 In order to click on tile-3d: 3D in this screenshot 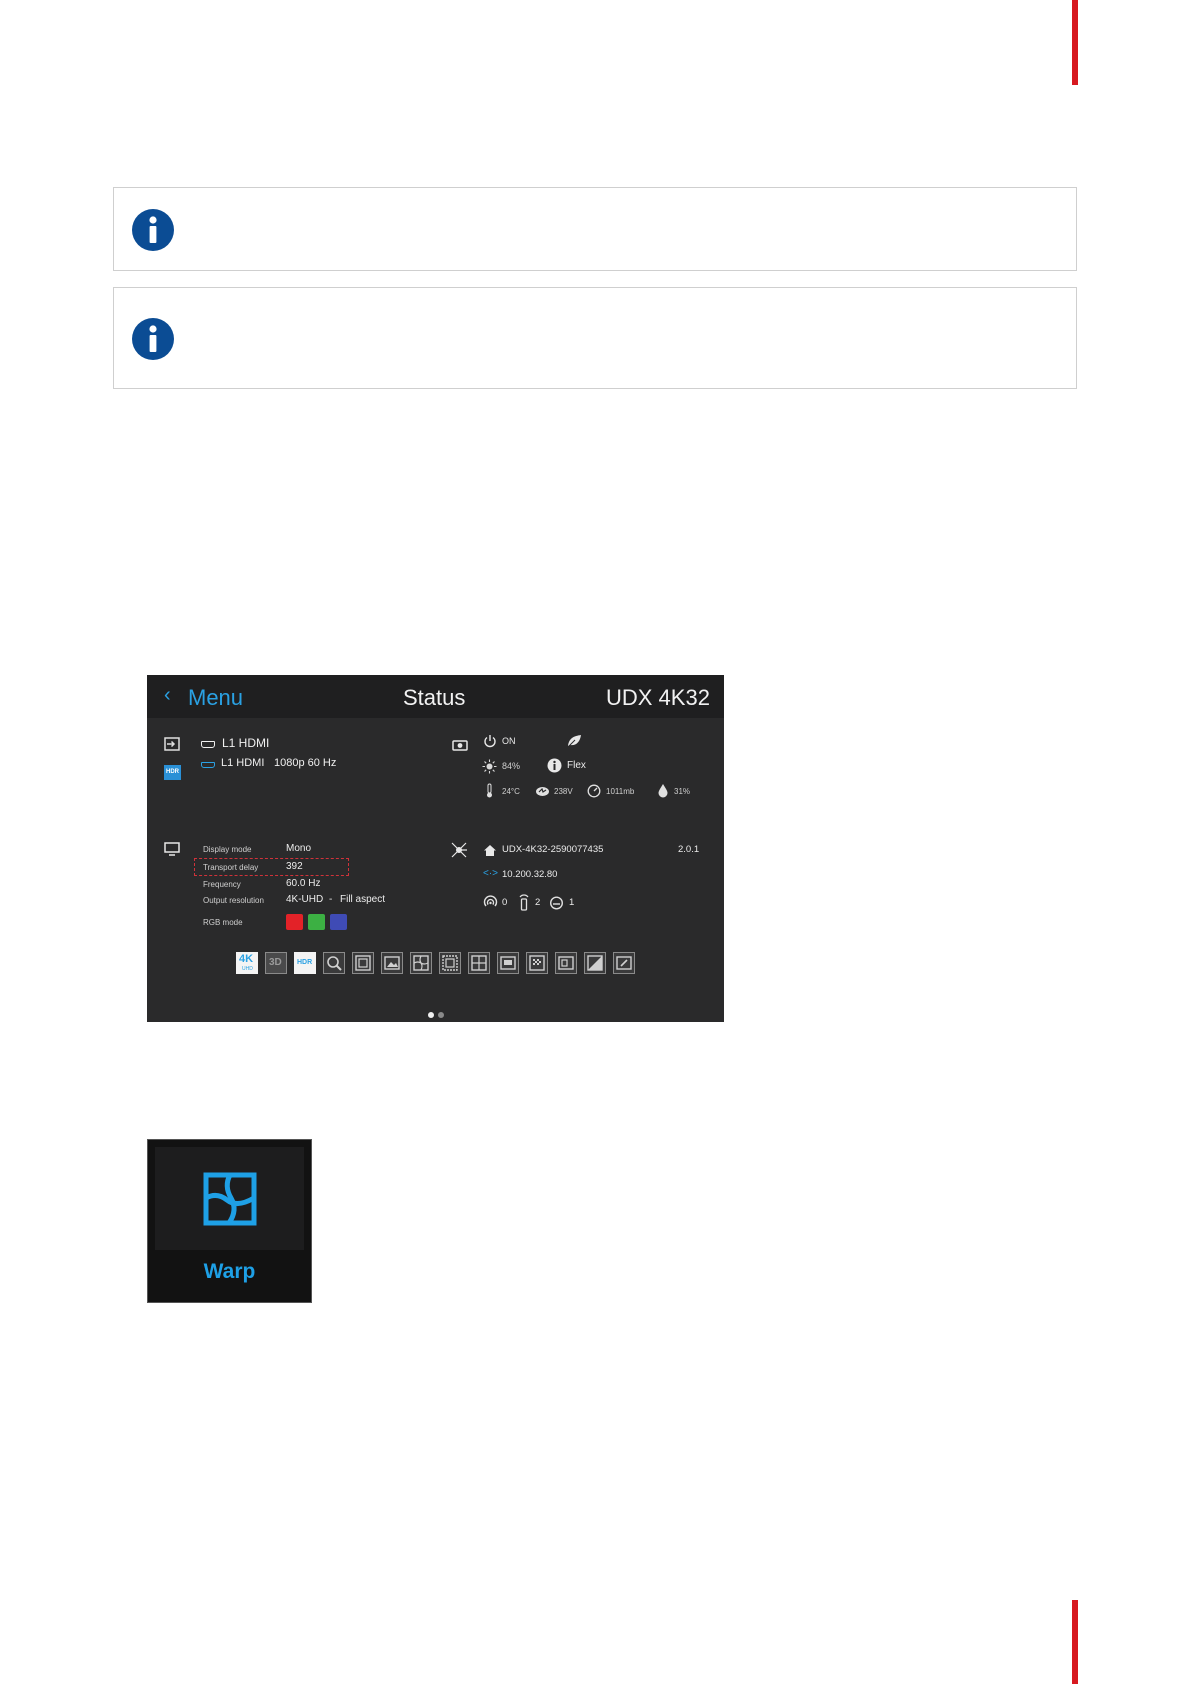, I will do `click(276, 963)`.